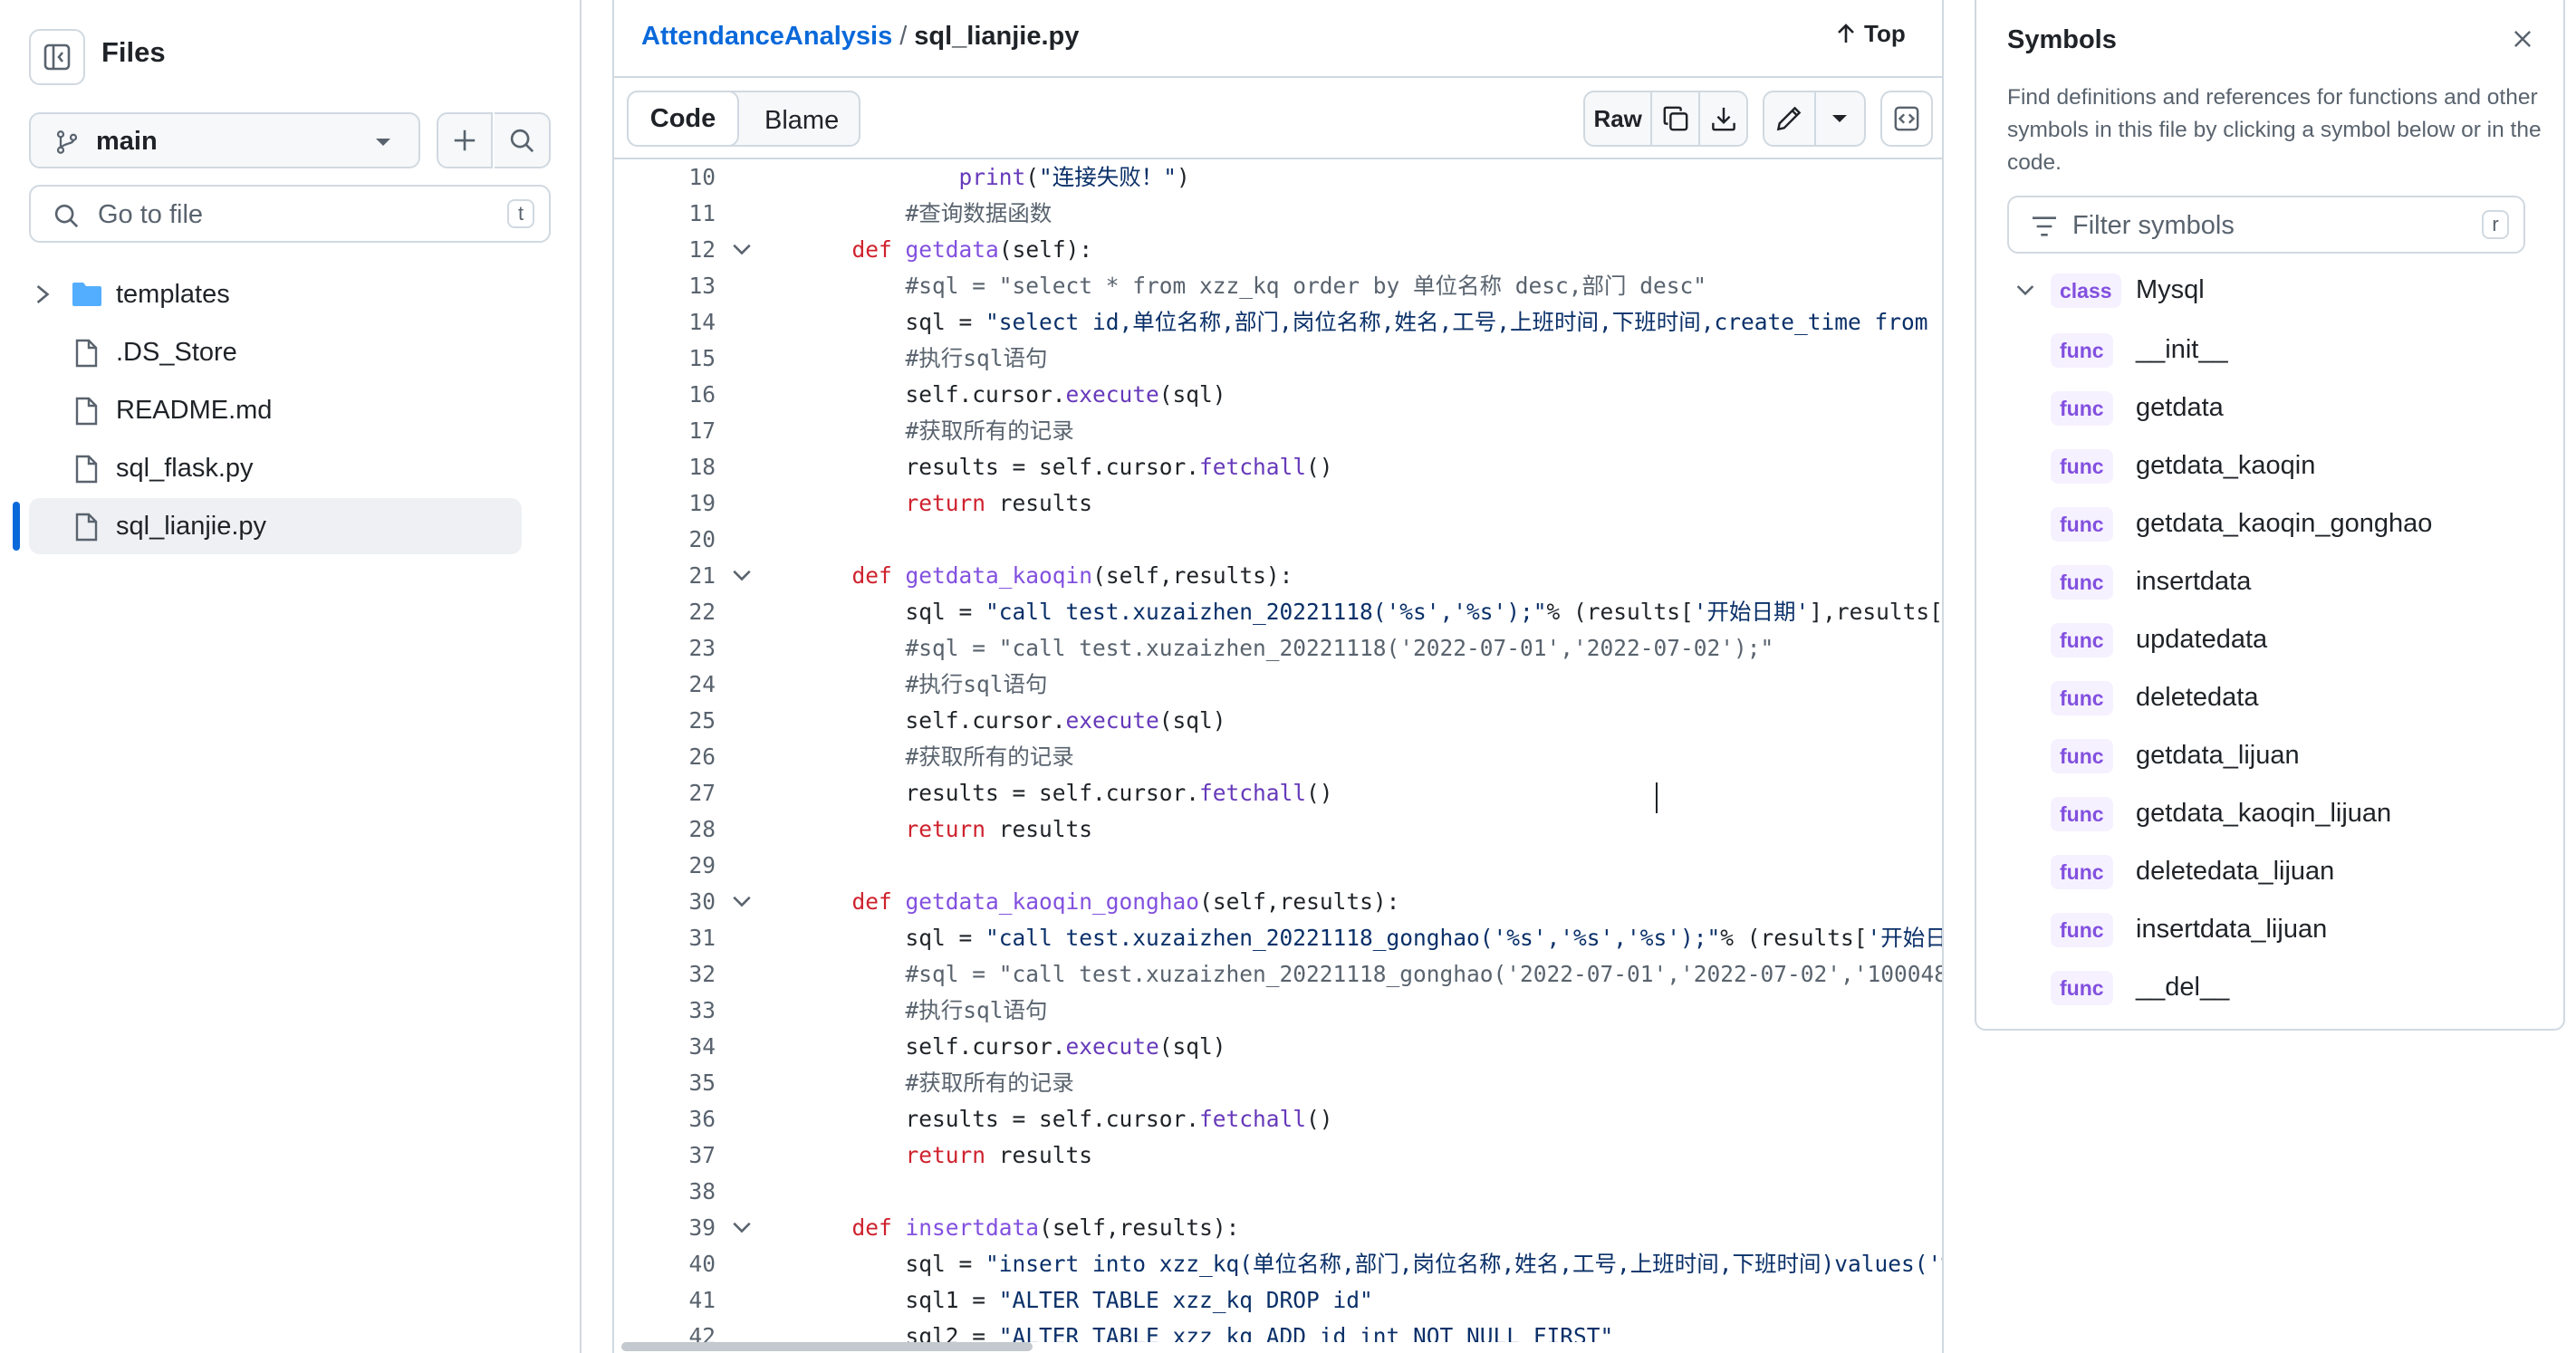 Image resolution: width=2576 pixels, height=1353 pixels. I want to click on line-number: 17, so click(665, 431).